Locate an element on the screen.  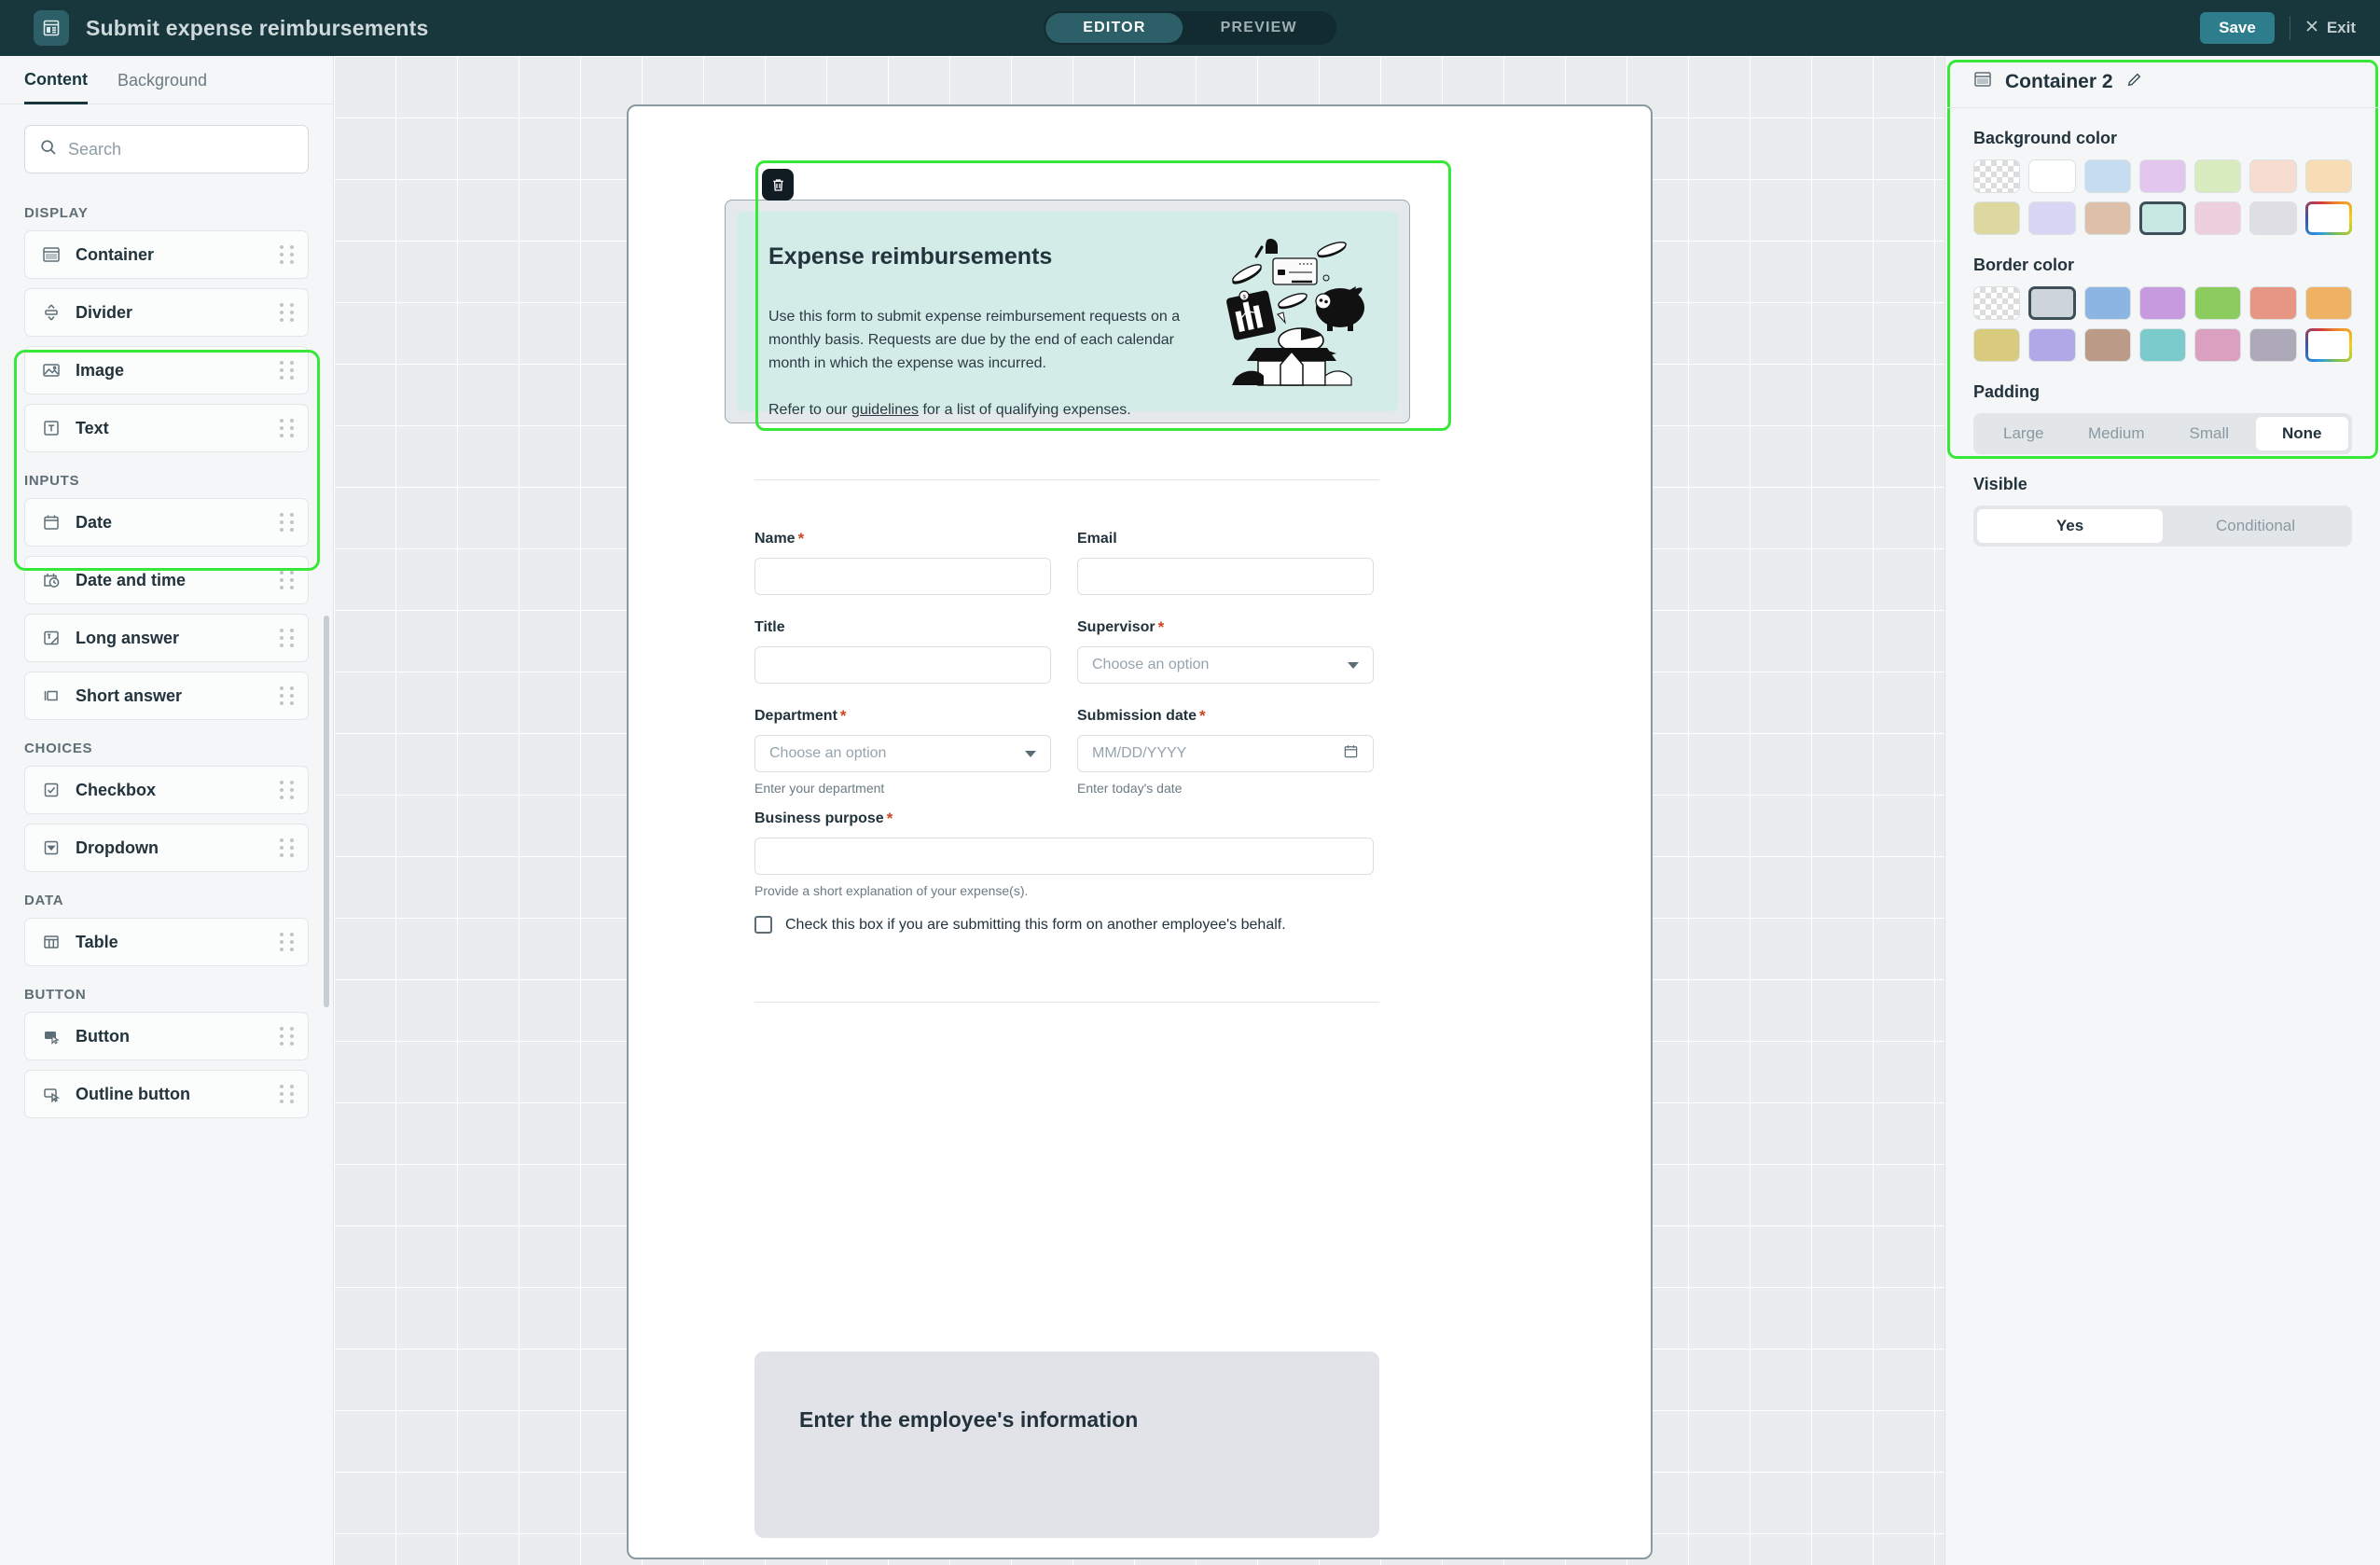
palette-item-divider: Divider is located at coordinates (166, 313).